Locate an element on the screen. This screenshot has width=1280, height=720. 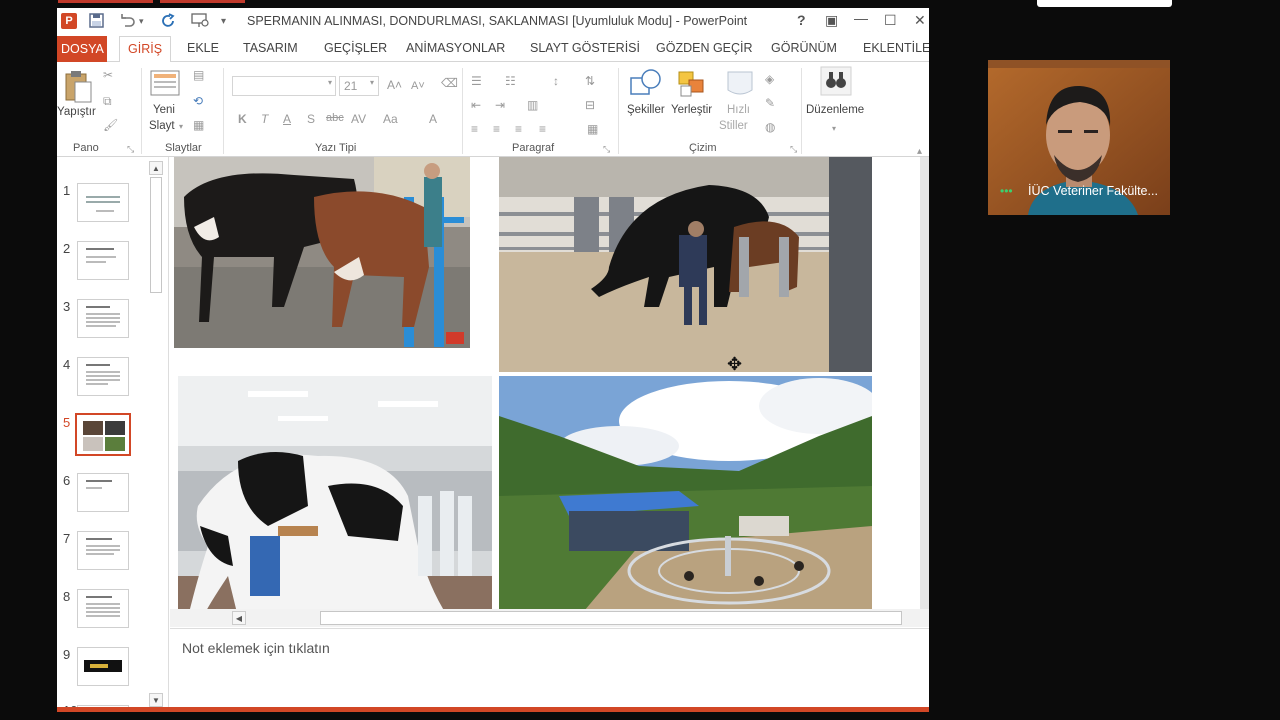
shape-fill-icon: ◈ is located at coordinates (769, 79).